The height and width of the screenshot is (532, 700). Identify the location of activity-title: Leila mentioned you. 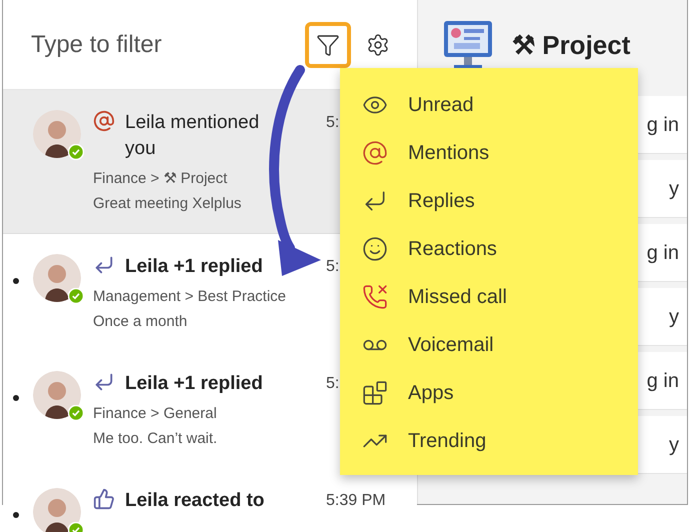
(192, 136).